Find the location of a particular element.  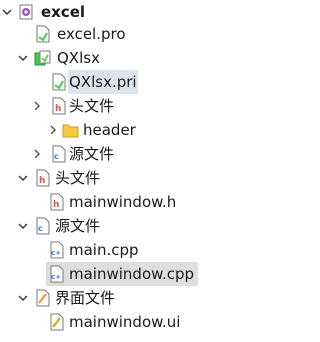

tree-item-headers-qxlsx: h 头文件 is located at coordinates (112, 106).